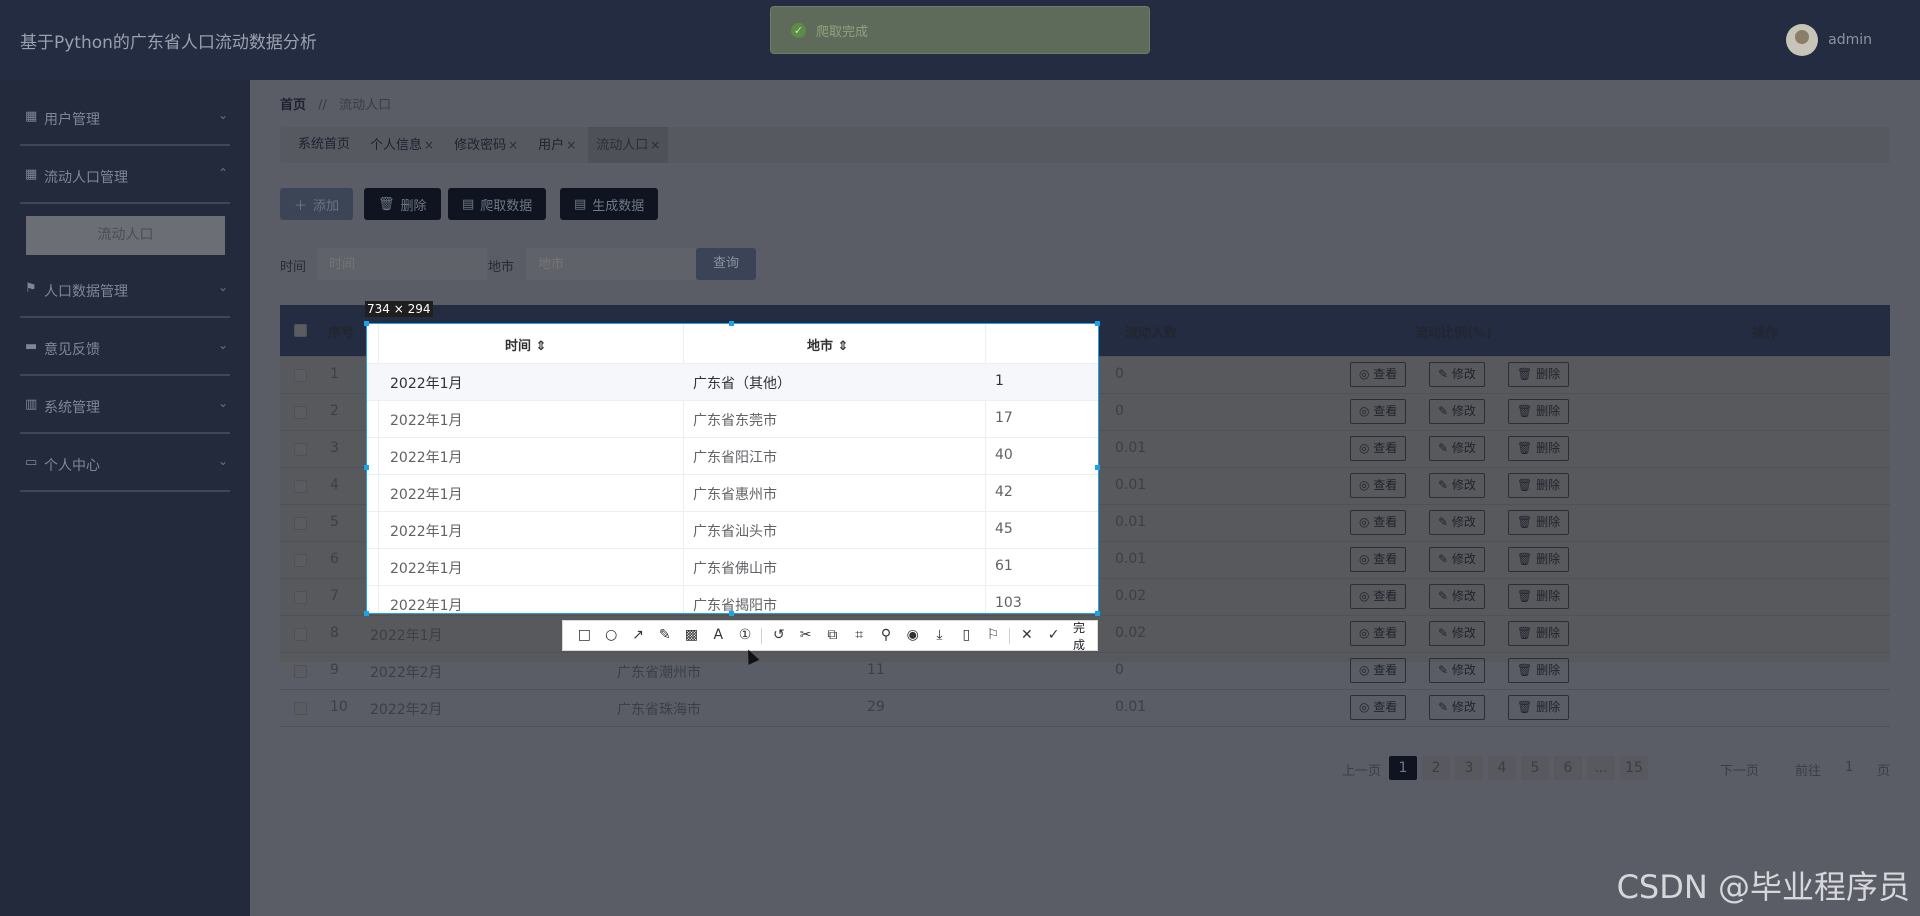  What do you see at coordinates (402, 204) in the screenshot?
I see `delete-button: 🗑 删除` at bounding box center [402, 204].